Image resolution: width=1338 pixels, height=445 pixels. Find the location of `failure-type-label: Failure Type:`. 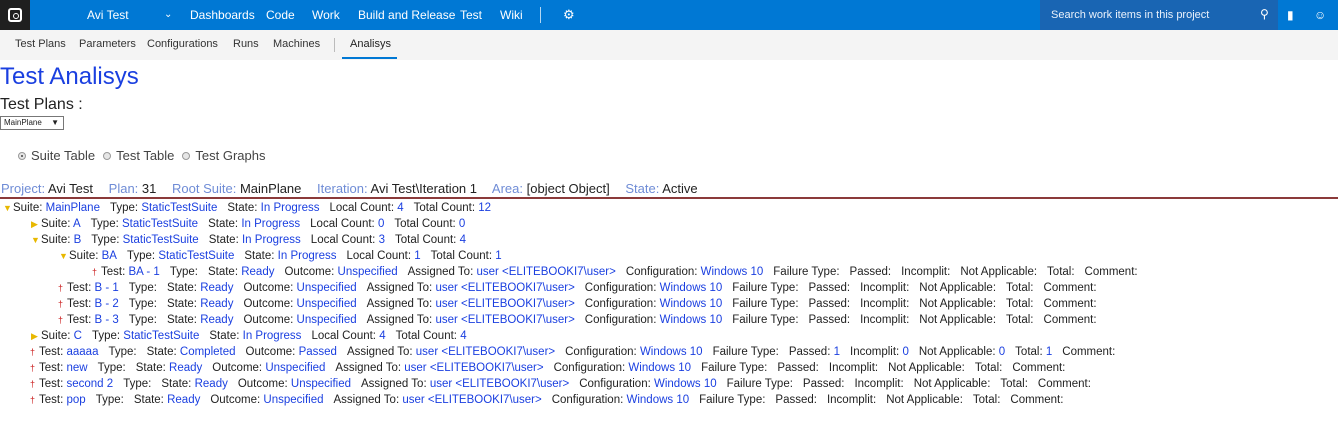

failure-type-label: Failure Type: is located at coordinates (806, 272).